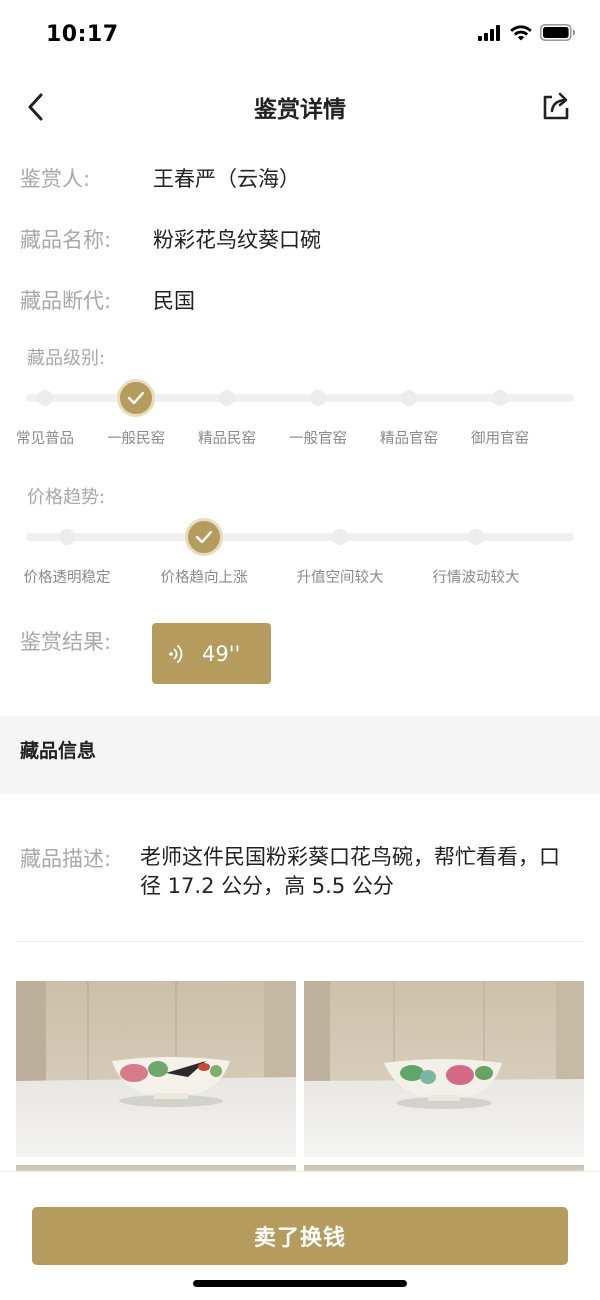  I want to click on era-row: 藏品断代: 民国, so click(107, 300).